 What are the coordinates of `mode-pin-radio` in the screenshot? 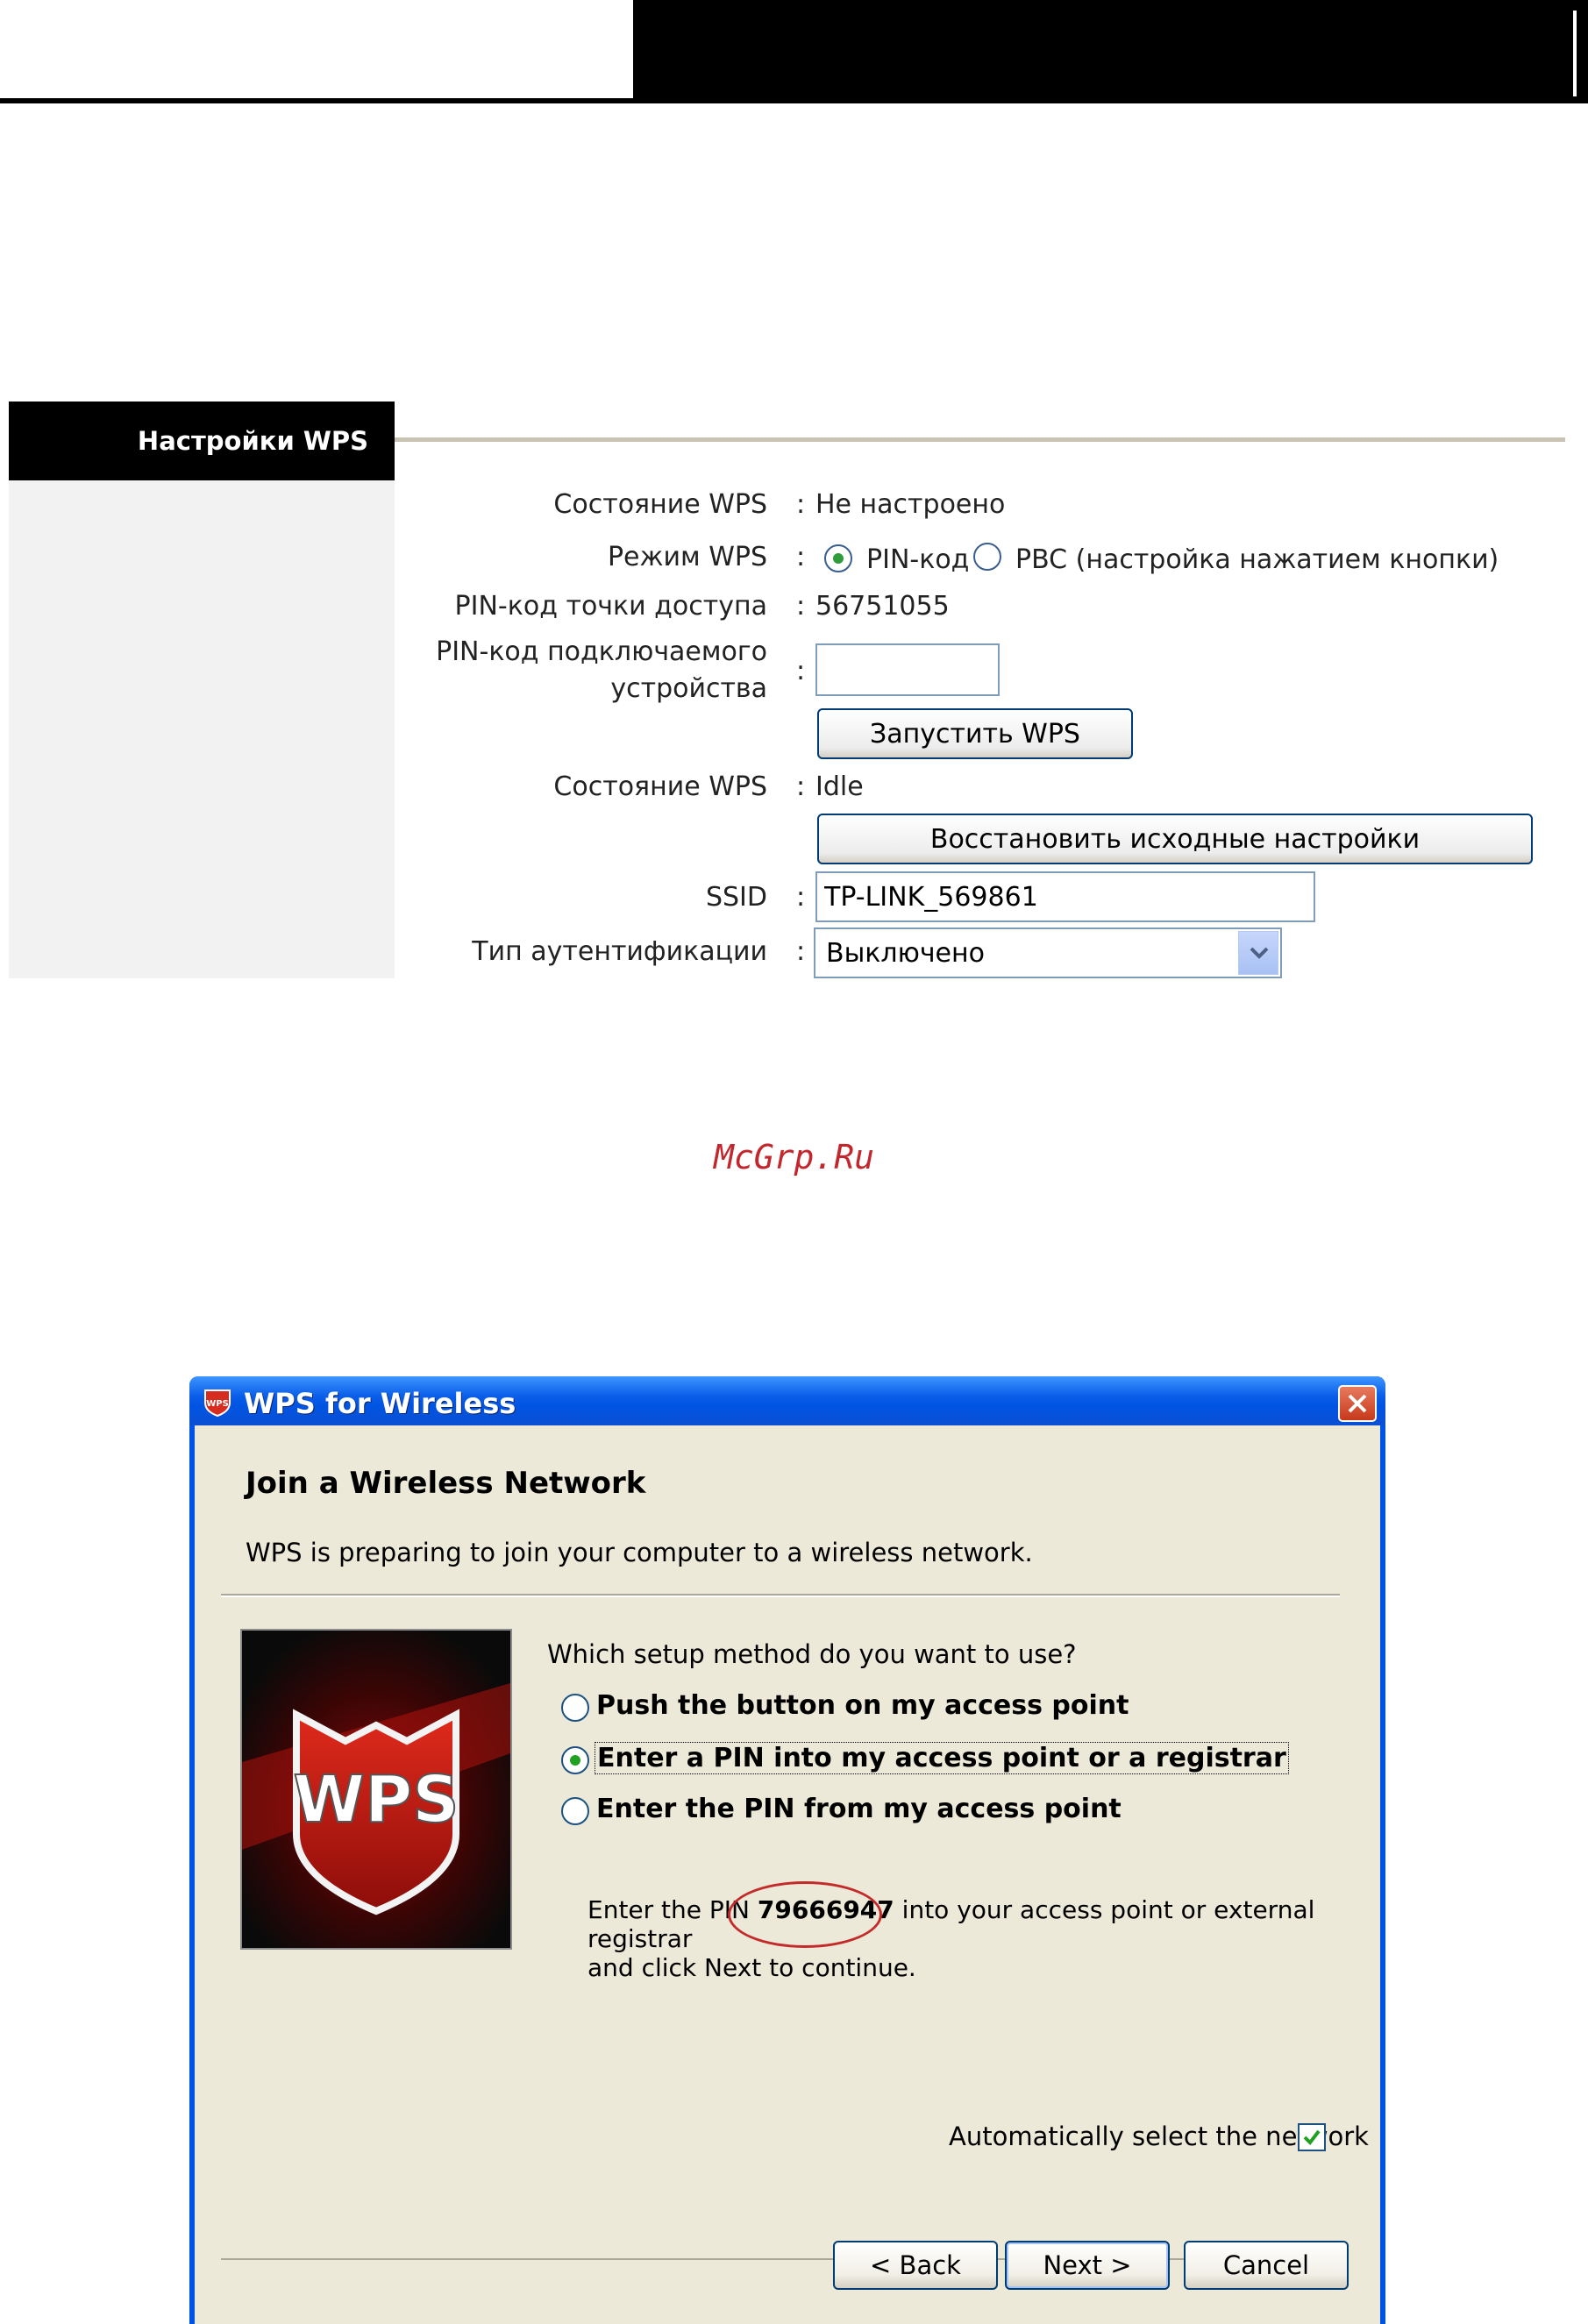 It's located at (838, 558).